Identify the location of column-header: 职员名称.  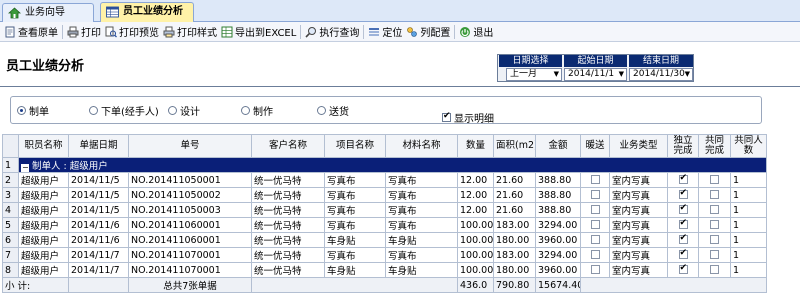
(43, 146).